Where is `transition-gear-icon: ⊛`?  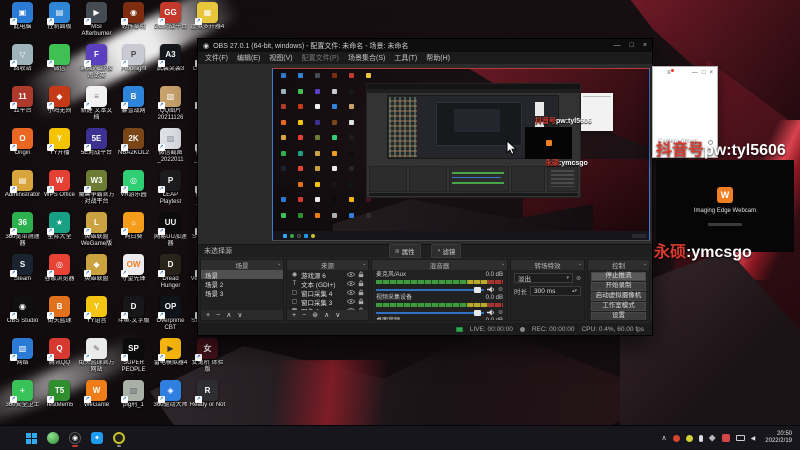 transition-gear-icon: ⊛ is located at coordinates (578, 278).